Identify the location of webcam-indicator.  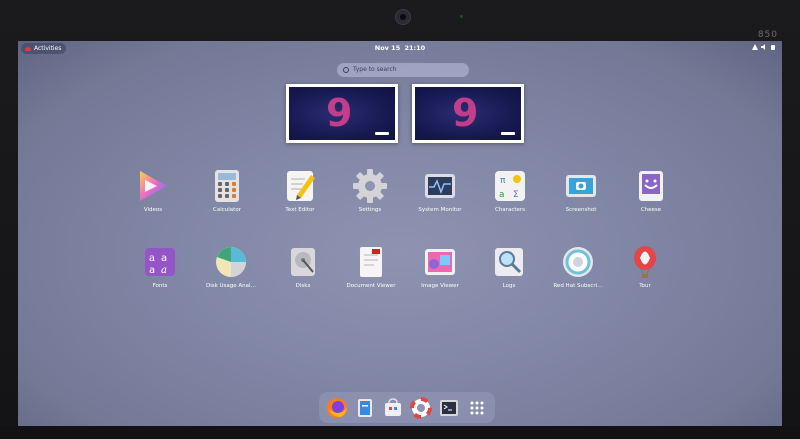
(461, 16).